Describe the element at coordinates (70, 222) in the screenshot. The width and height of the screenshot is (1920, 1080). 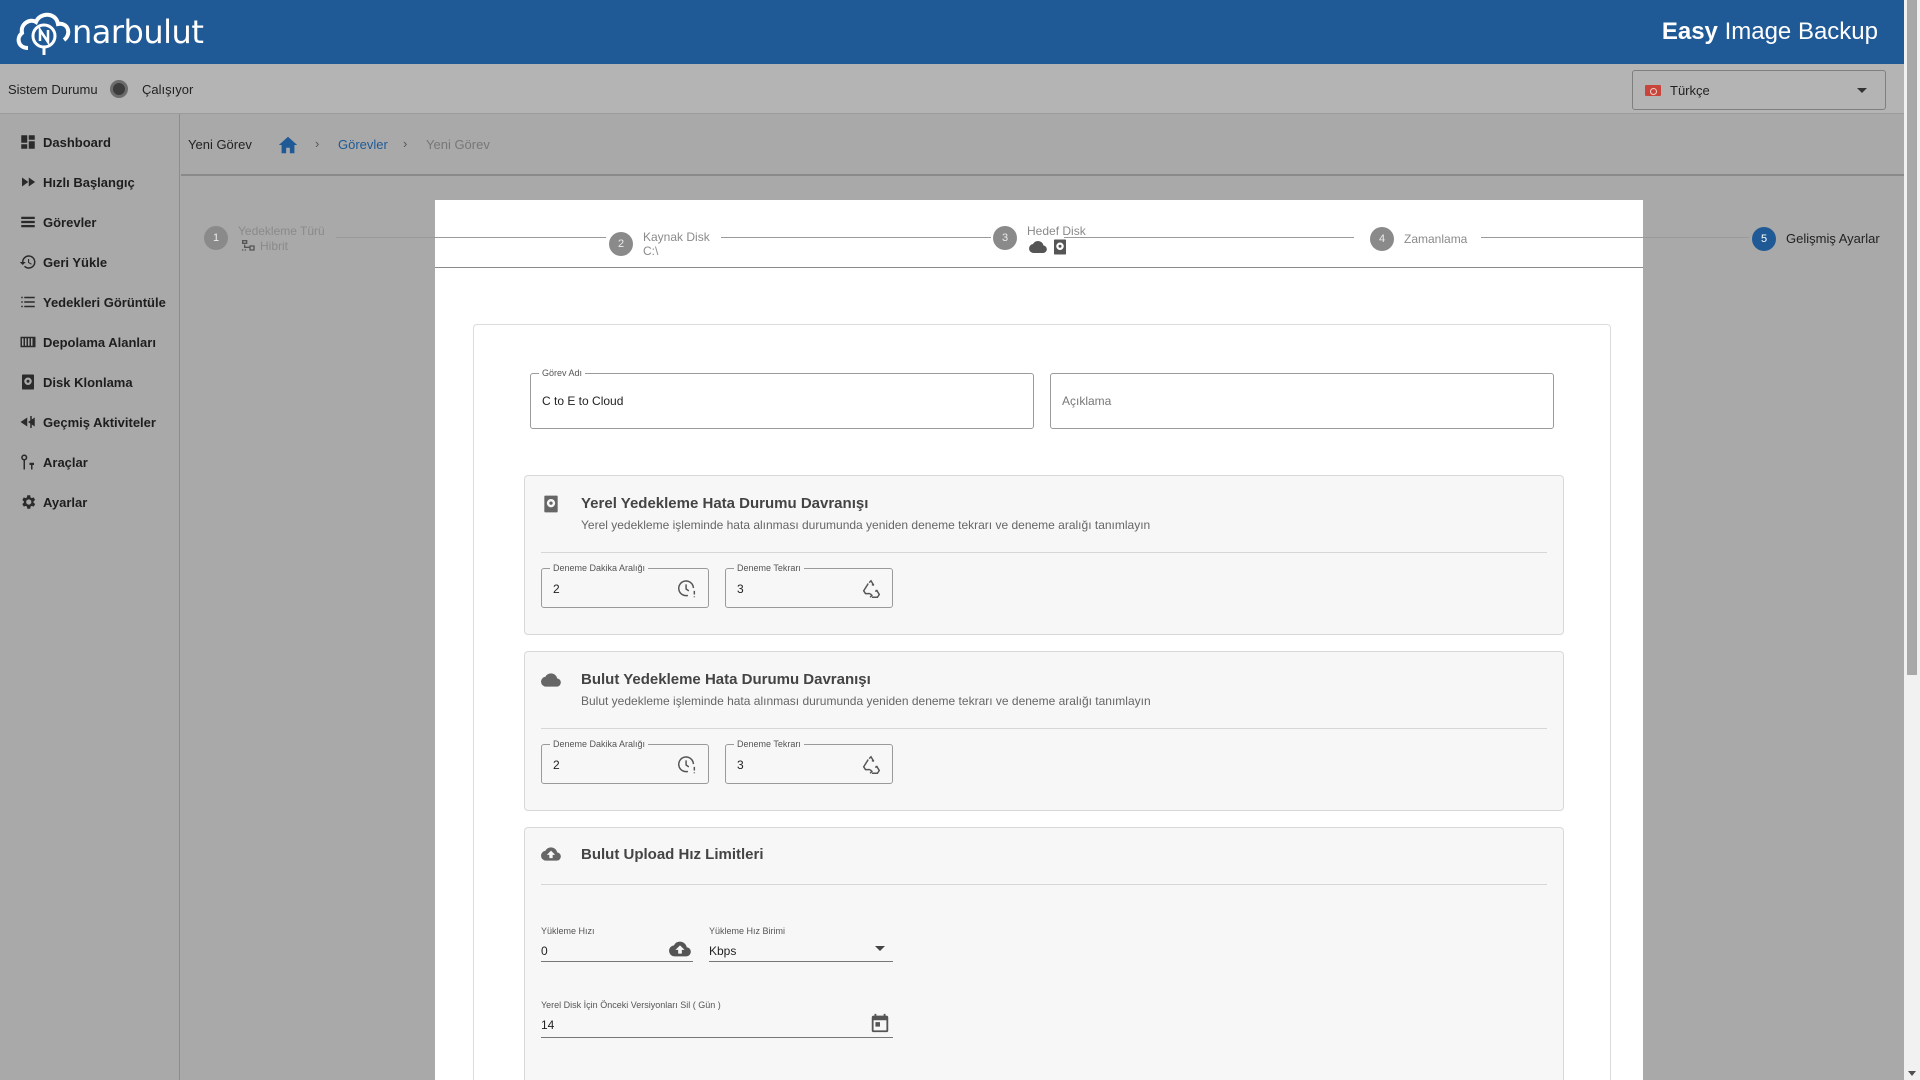
I see `sidebar-item-label: Görevler` at that location.